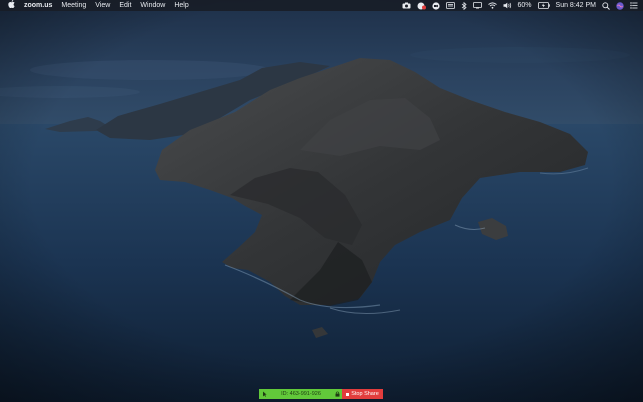 The image size is (643, 402). What do you see at coordinates (576, 5) in the screenshot?
I see `menubar-clock: Sun 8:42 PM` at bounding box center [576, 5].